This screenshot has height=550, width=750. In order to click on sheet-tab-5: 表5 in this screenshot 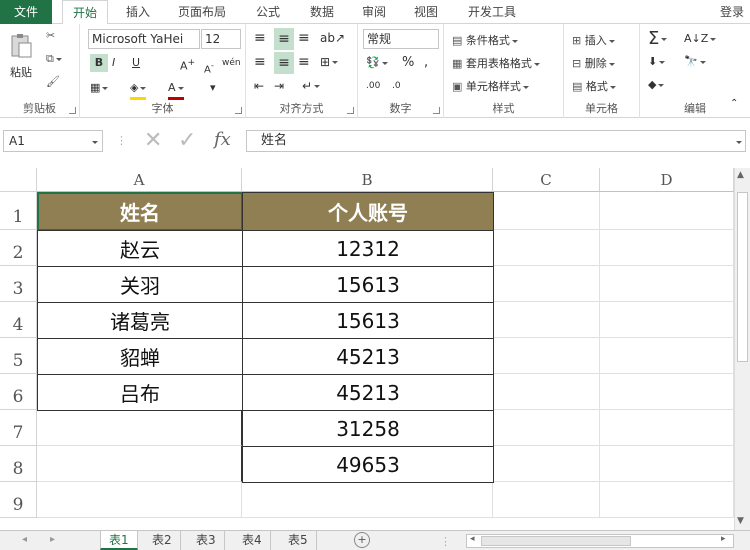, I will do `click(298, 540)`.